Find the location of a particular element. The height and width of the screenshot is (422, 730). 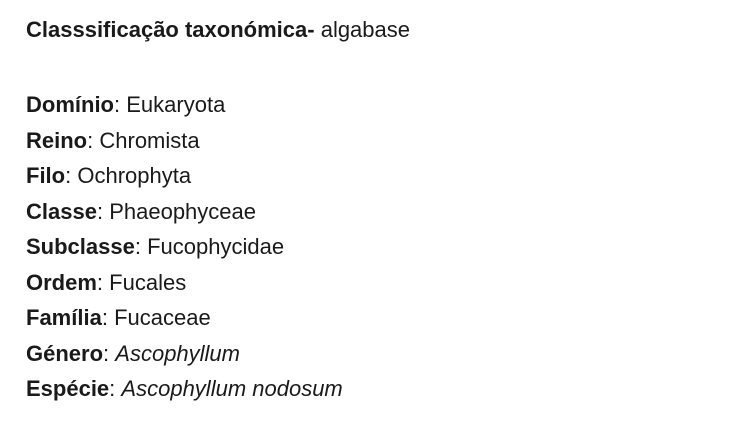

rank-value: Ascophyllum is located at coordinates (177, 353).